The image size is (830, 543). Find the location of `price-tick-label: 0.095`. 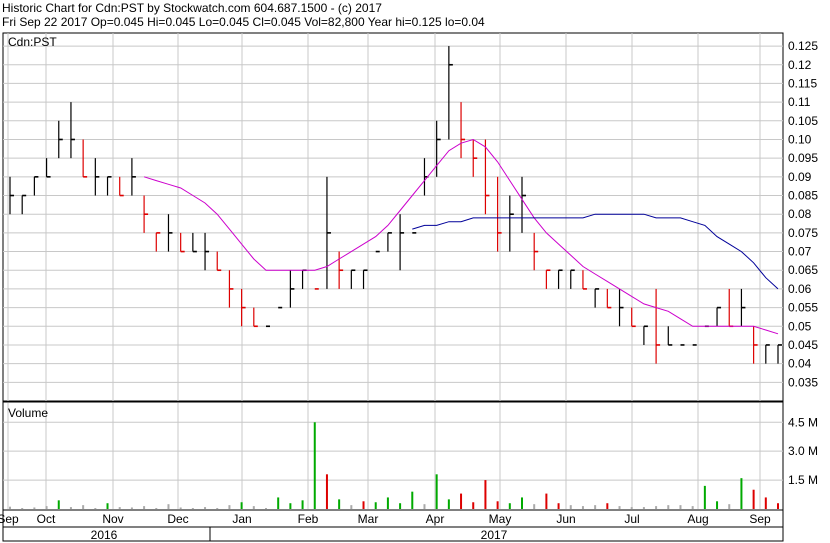

price-tick-label: 0.095 is located at coordinates (803, 158).